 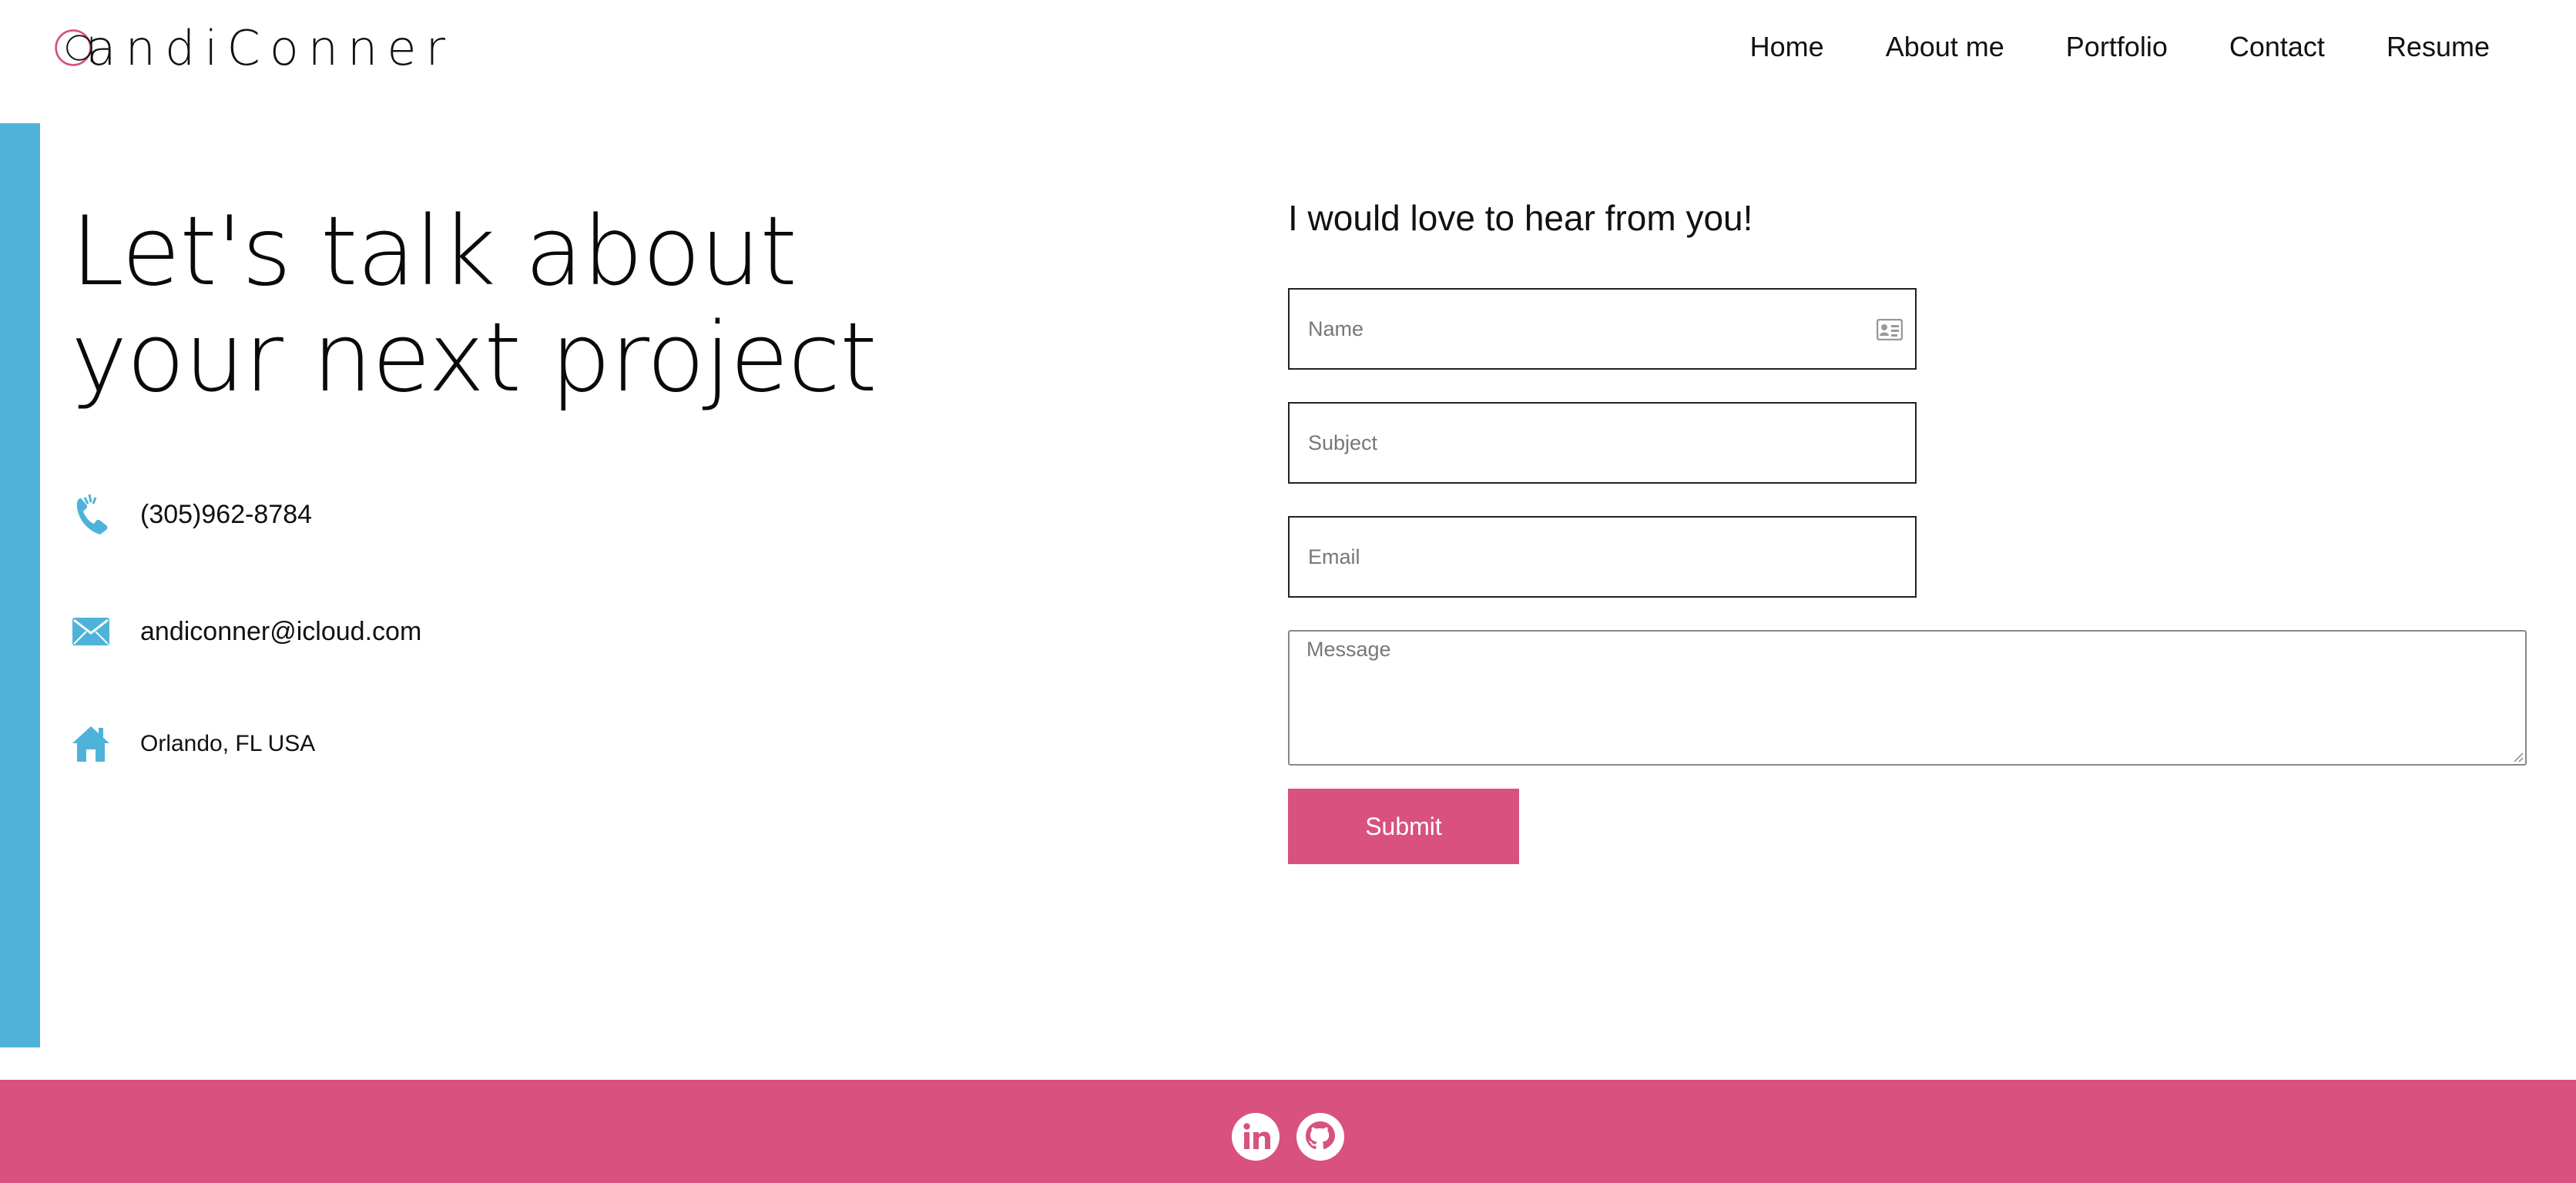 What do you see at coordinates (1403, 826) in the screenshot?
I see `submit-button: Submit` at bounding box center [1403, 826].